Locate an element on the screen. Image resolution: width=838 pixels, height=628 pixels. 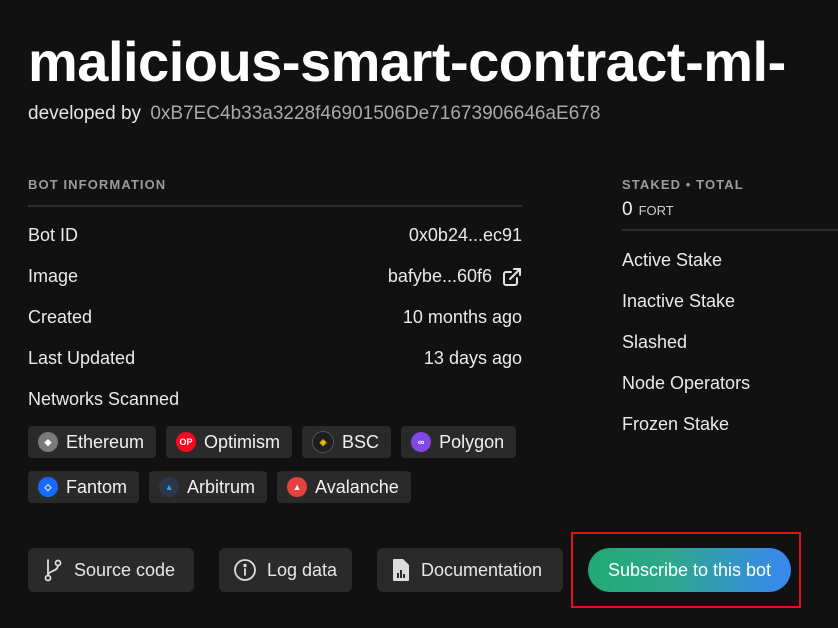
networks-chips-row-1: ◆ Ethereum OP Optimism ◈ BSC ∞ Polygon is located at coordinates (272, 442).